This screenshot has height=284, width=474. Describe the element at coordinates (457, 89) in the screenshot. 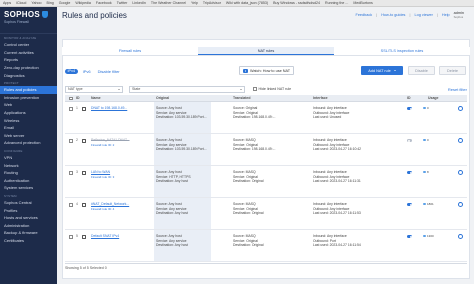

I see `reset-filter-link: Reset filter` at that location.